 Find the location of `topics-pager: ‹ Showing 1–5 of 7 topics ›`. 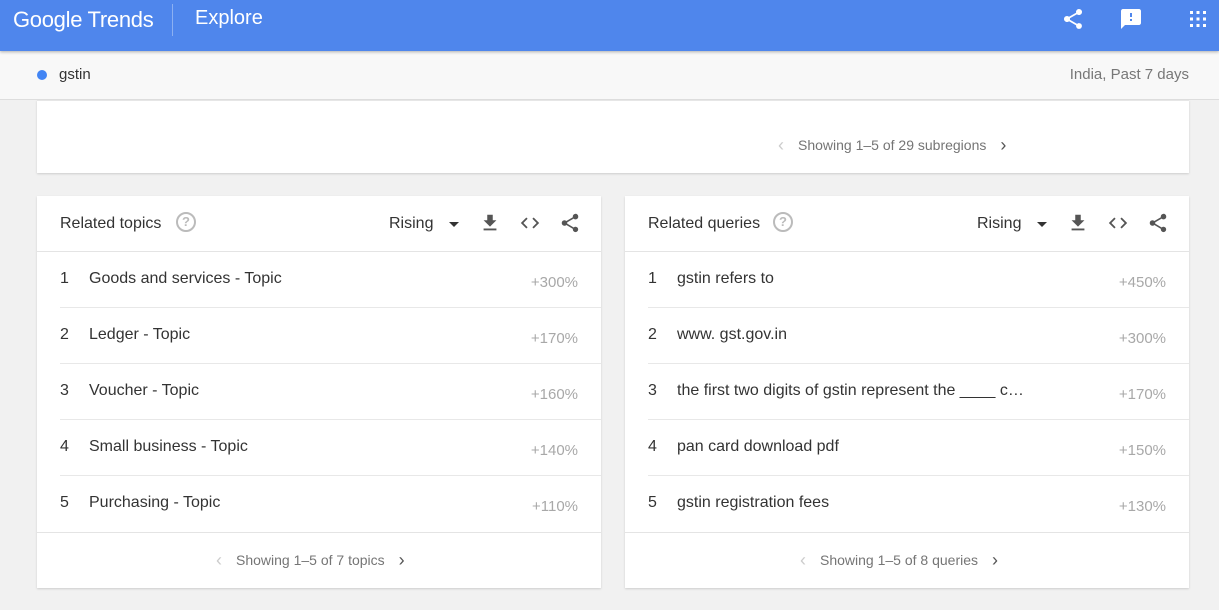

topics-pager: ‹ Showing 1–5 of 7 topics › is located at coordinates (310, 560).